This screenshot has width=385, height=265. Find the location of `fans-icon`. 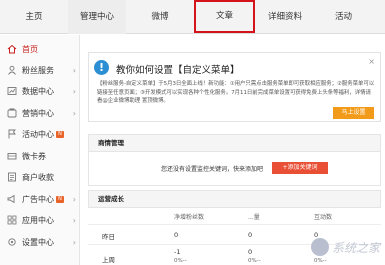

fans-icon is located at coordinates (12, 70).